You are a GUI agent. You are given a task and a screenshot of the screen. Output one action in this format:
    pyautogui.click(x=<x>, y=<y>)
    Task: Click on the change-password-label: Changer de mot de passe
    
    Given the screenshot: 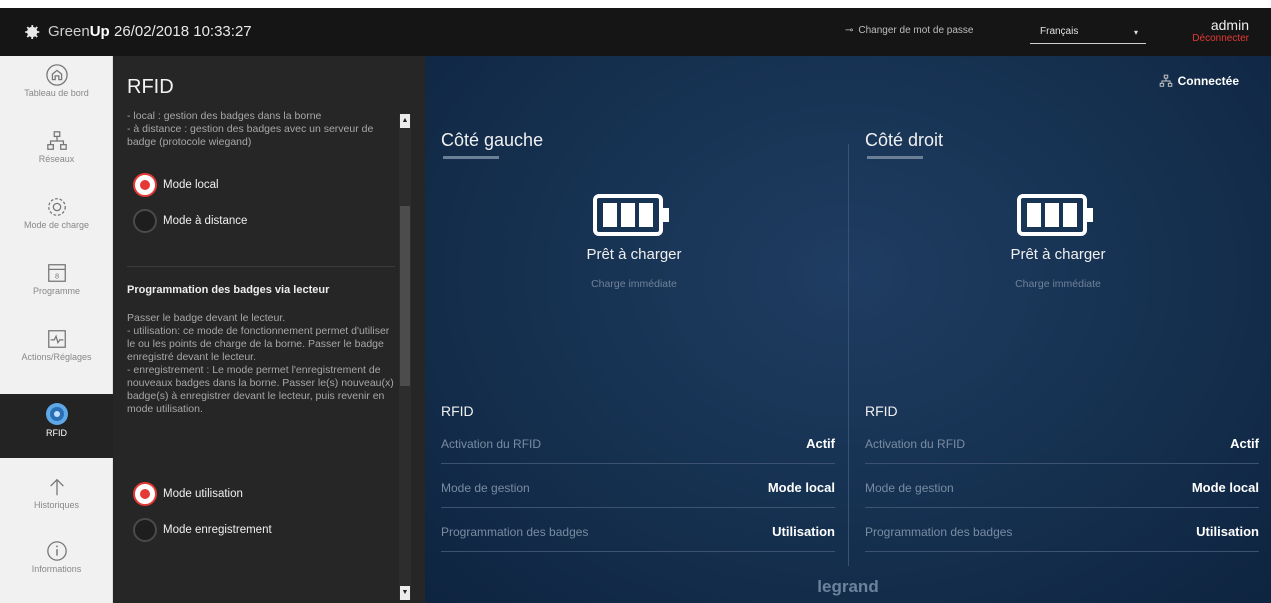 What is the action you would take?
    pyautogui.click(x=916, y=30)
    